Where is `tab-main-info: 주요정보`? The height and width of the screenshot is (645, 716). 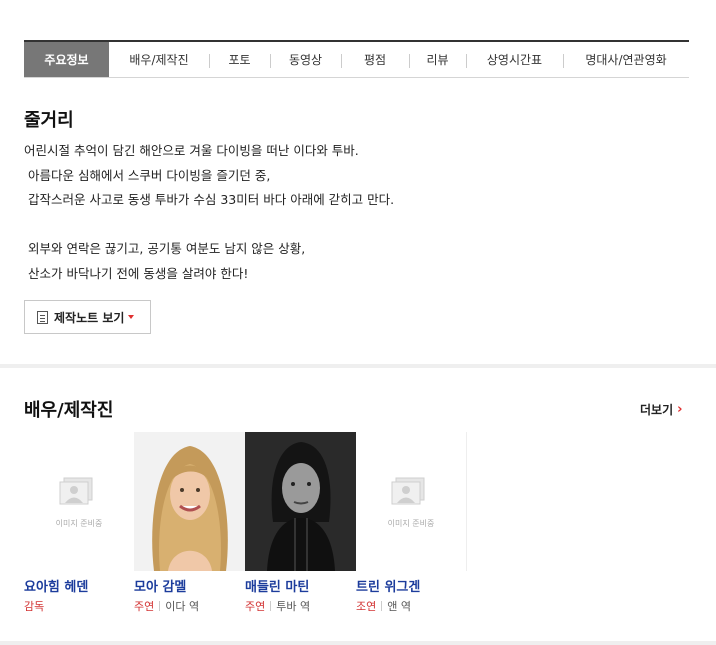
tab-main-info: 주요정보 is located at coordinates (66, 59).